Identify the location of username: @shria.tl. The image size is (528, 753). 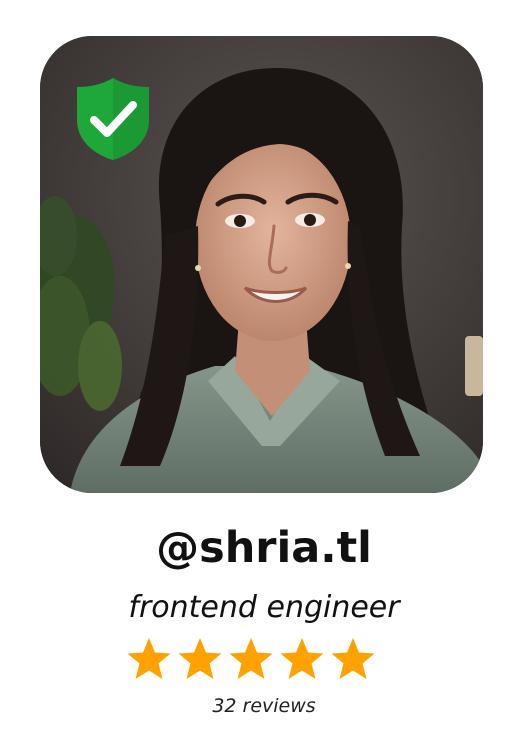
(264, 548).